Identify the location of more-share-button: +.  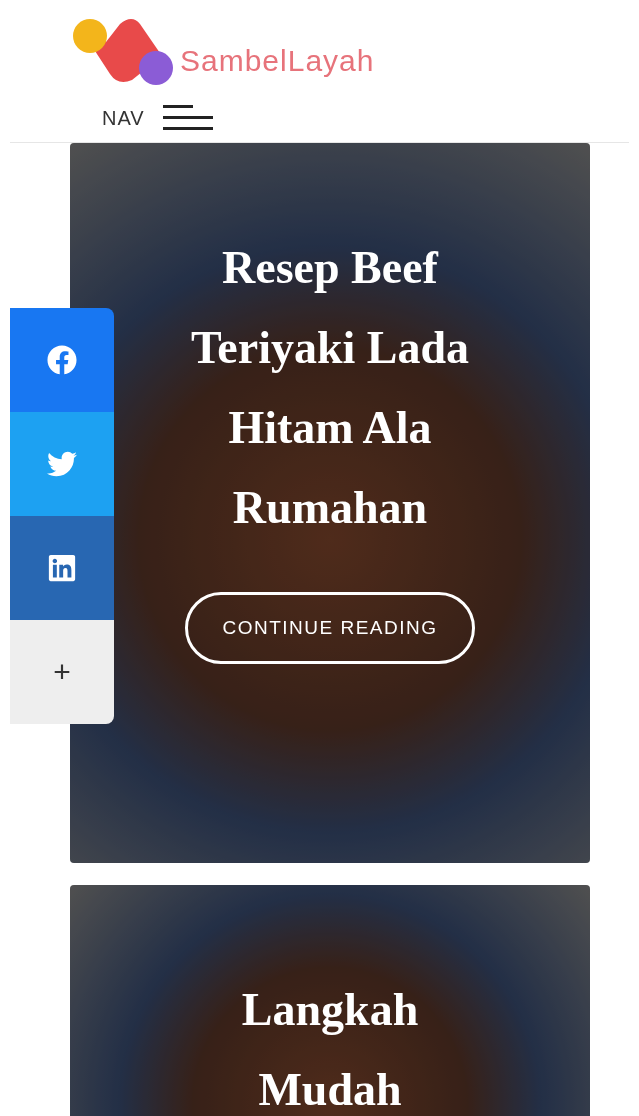
(62, 672).